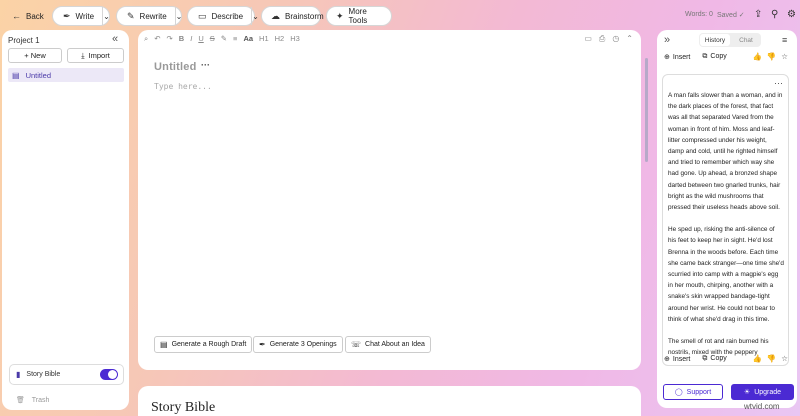 Image resolution: width=800 pixels, height=416 pixels. What do you see at coordinates (762, 406) in the screenshot?
I see `watermark: wtvid.com` at bounding box center [762, 406].